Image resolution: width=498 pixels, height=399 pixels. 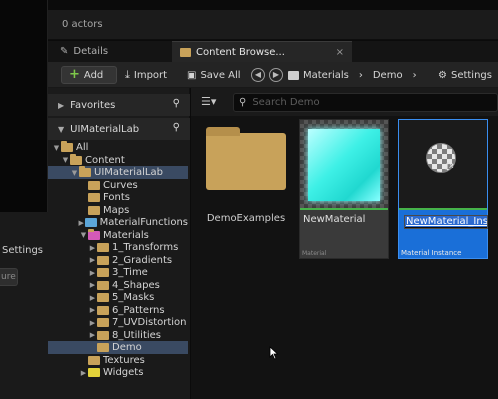 What do you see at coordinates (149, 322) in the screenshot?
I see `tree-item-label: 7_UVDistortion` at bounding box center [149, 322].